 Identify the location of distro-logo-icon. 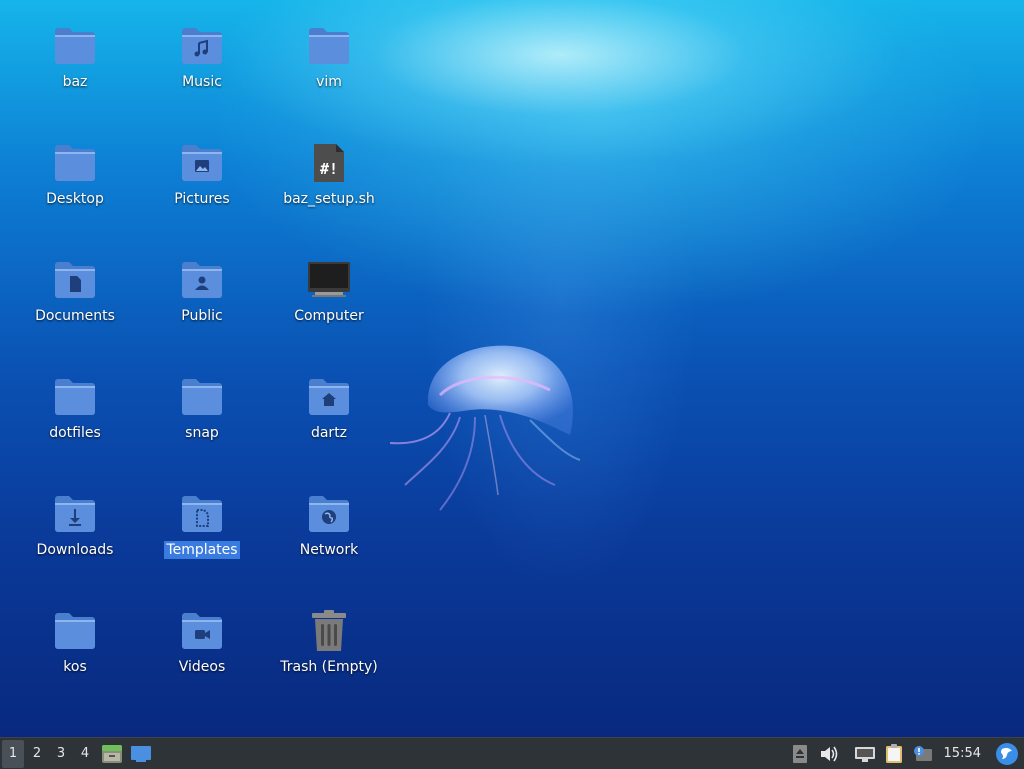
(1007, 753).